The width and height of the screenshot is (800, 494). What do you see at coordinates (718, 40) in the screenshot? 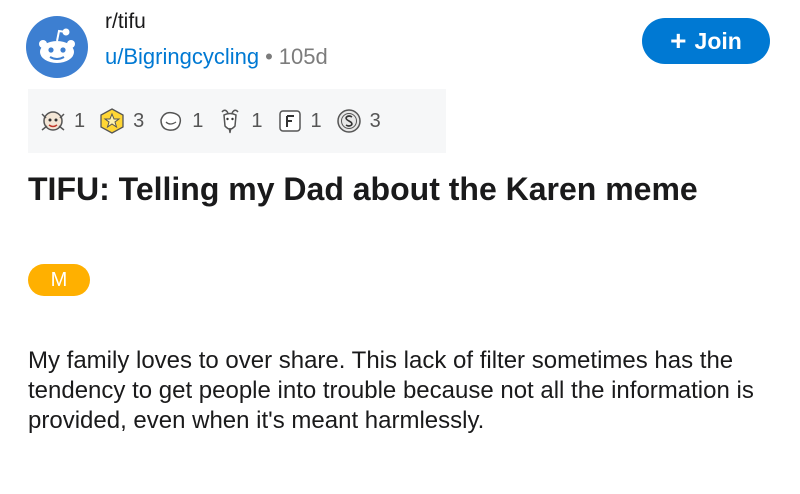
I see `join-button-label: Join` at bounding box center [718, 40].